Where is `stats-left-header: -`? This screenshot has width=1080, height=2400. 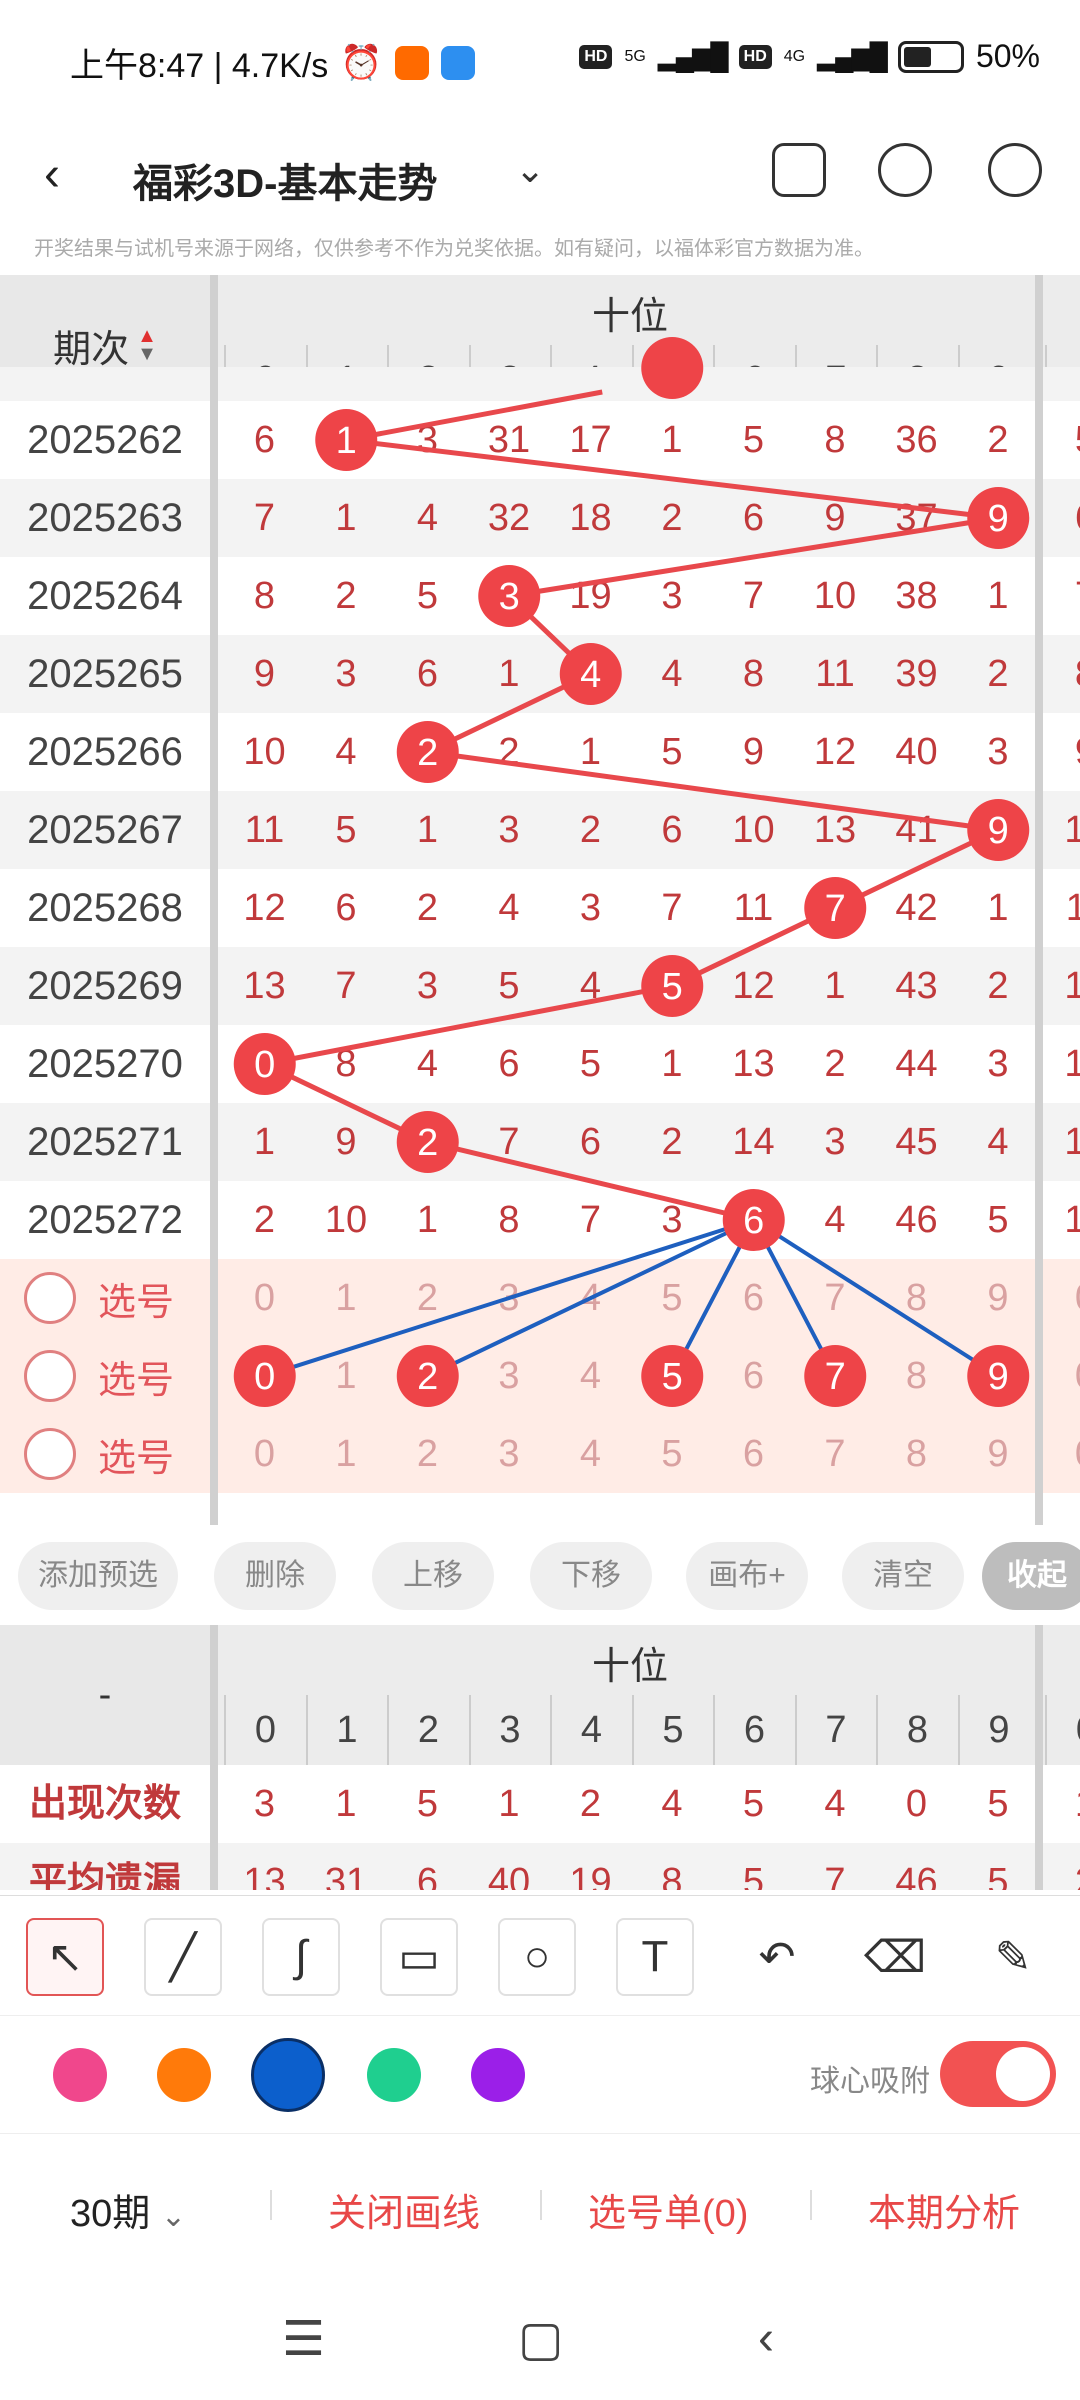
stats-left-header: - is located at coordinates (105, 1695).